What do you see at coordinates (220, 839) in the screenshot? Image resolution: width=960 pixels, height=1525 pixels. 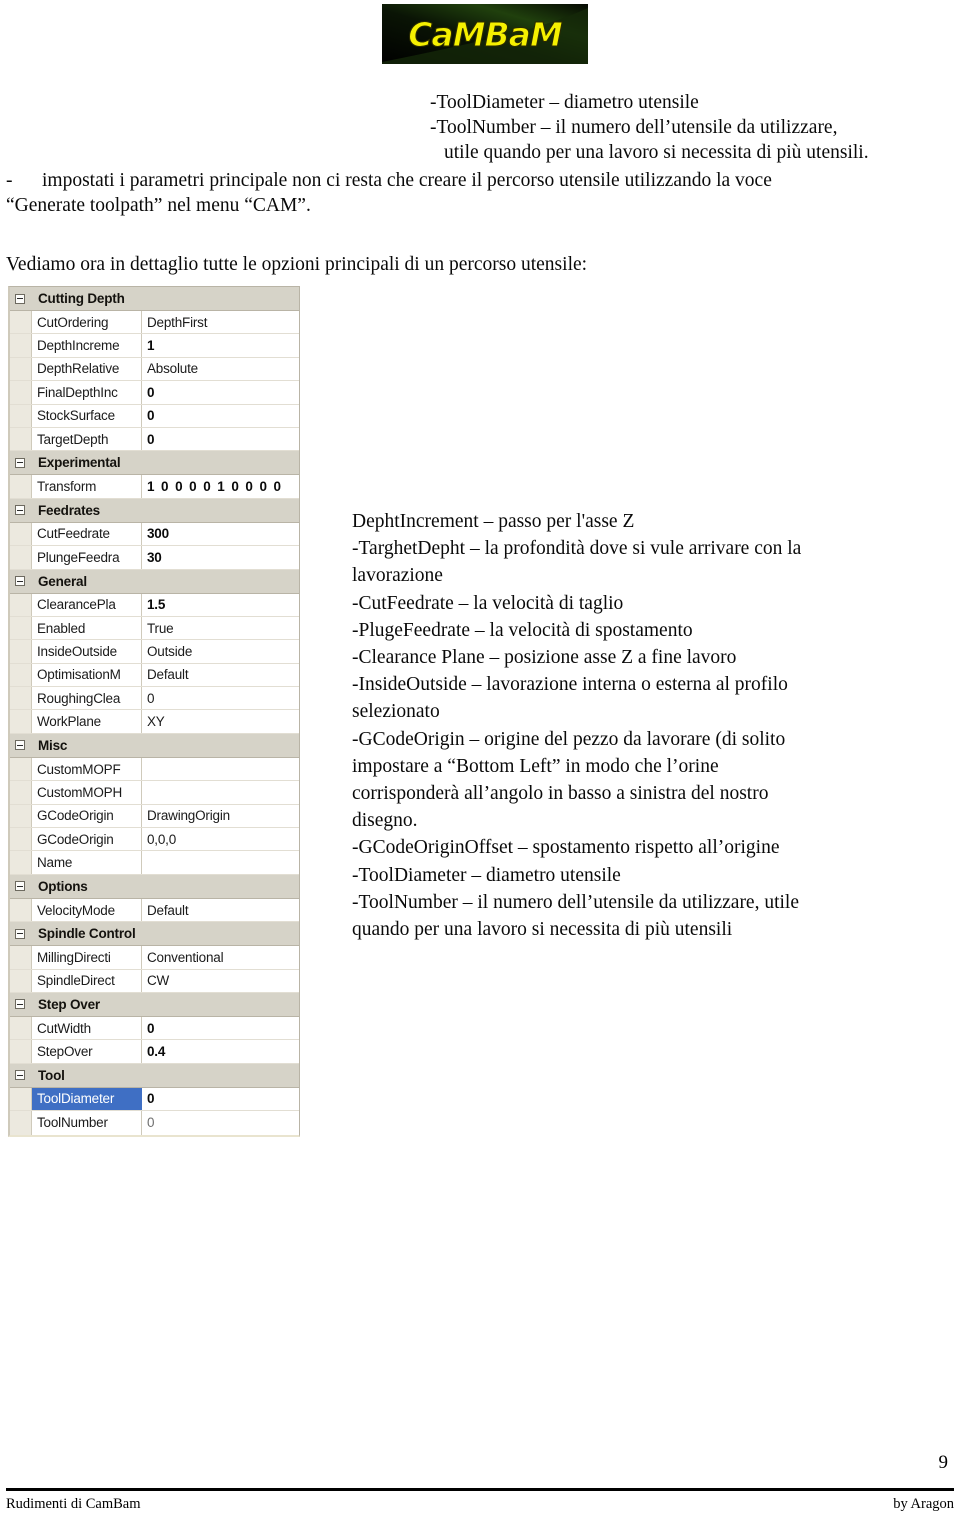 I see `property-value: 0,0,0` at bounding box center [220, 839].